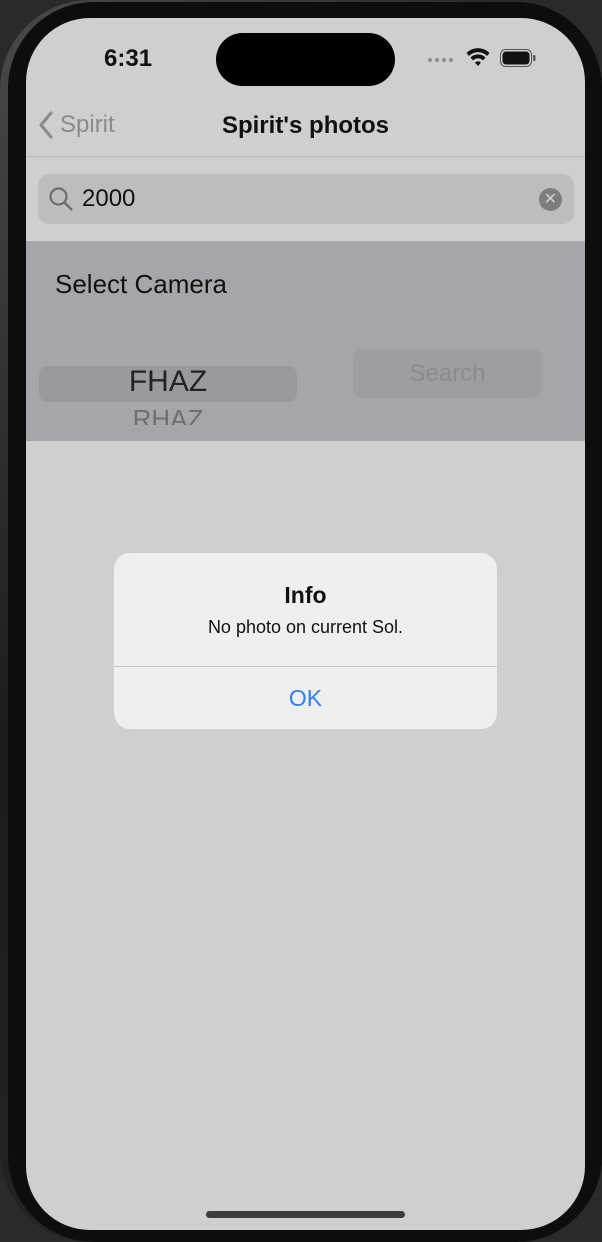 The width and height of the screenshot is (602, 1242). What do you see at coordinates (61, 199) in the screenshot?
I see `search-icon` at bounding box center [61, 199].